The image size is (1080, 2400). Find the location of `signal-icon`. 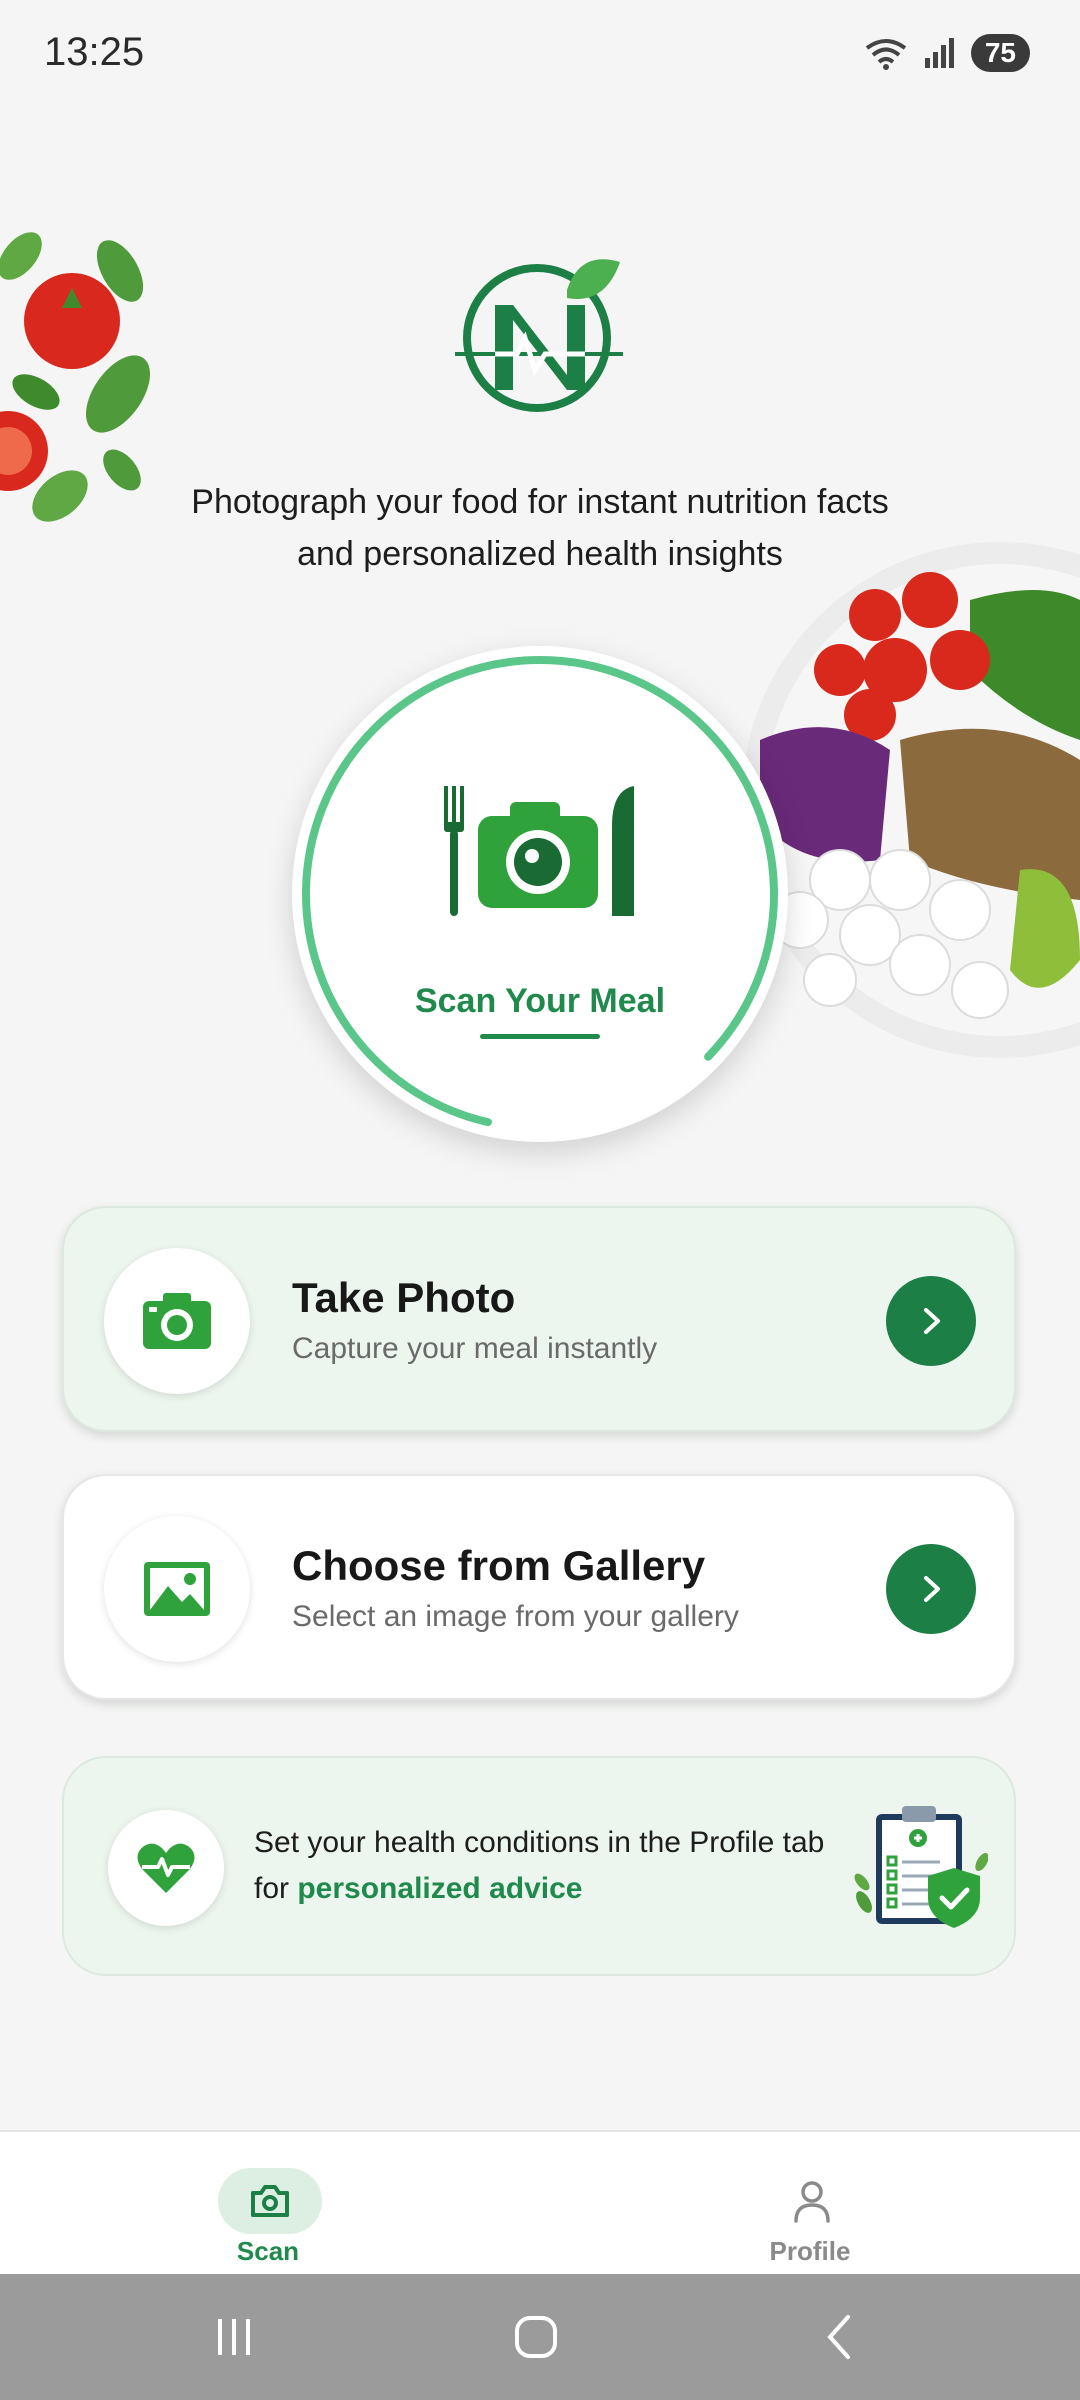

signal-icon is located at coordinates (939, 53).